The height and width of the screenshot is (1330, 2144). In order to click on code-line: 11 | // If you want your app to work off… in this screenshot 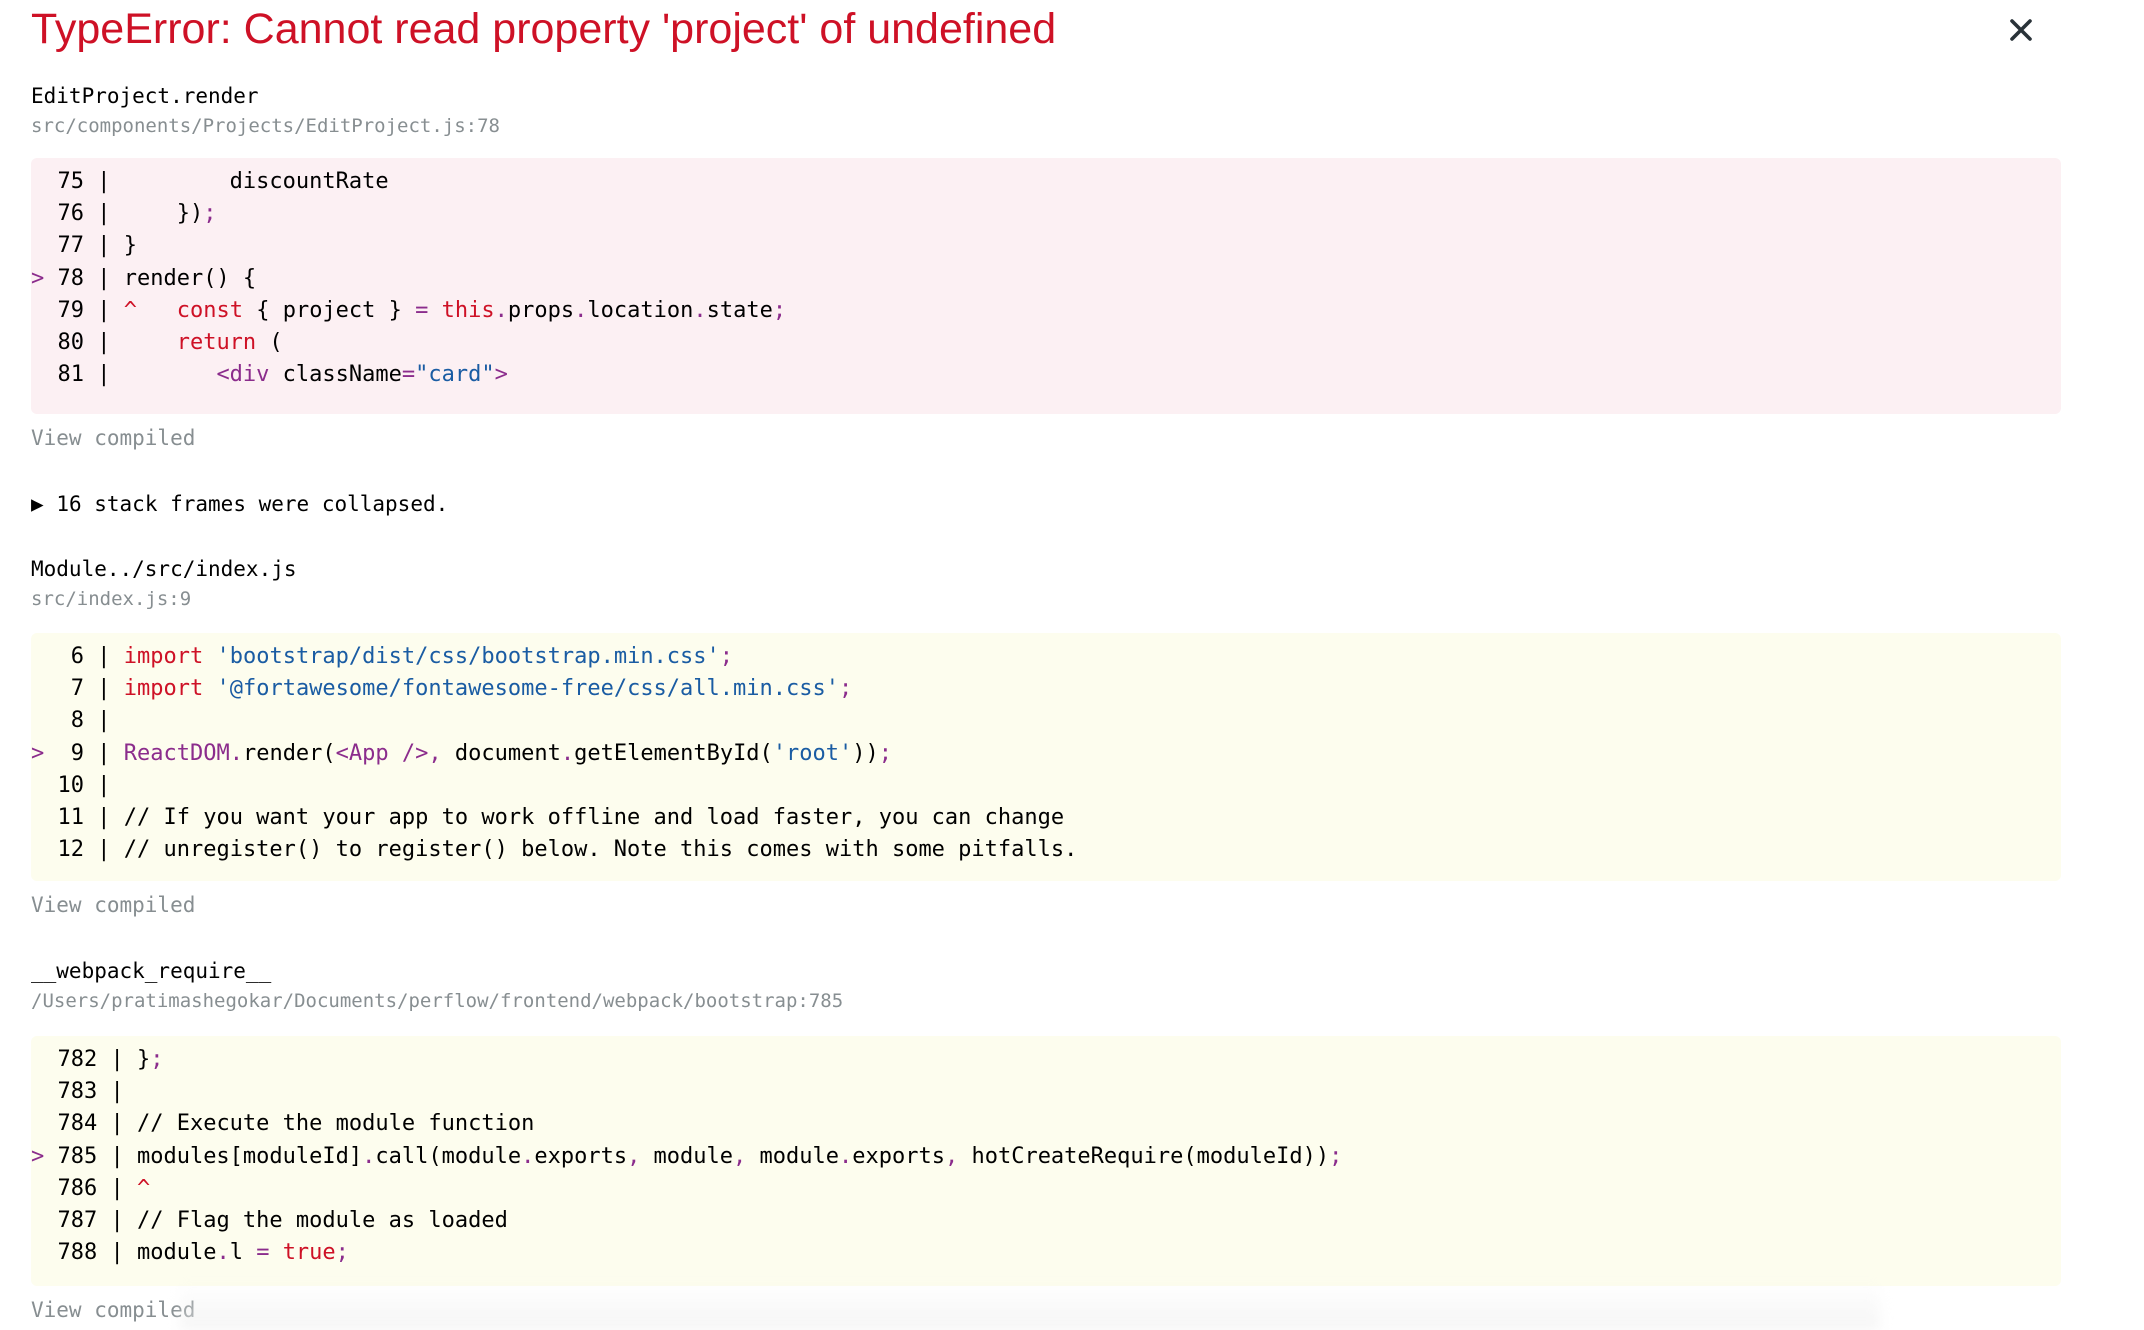, I will do `click(1046, 818)`.